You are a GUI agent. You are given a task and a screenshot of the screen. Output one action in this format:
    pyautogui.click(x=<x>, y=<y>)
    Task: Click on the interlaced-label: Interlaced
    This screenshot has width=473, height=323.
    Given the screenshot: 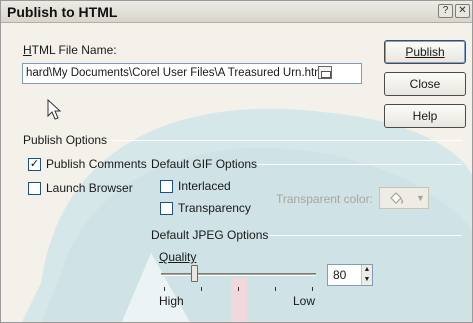 What is the action you would take?
    pyautogui.click(x=204, y=186)
    